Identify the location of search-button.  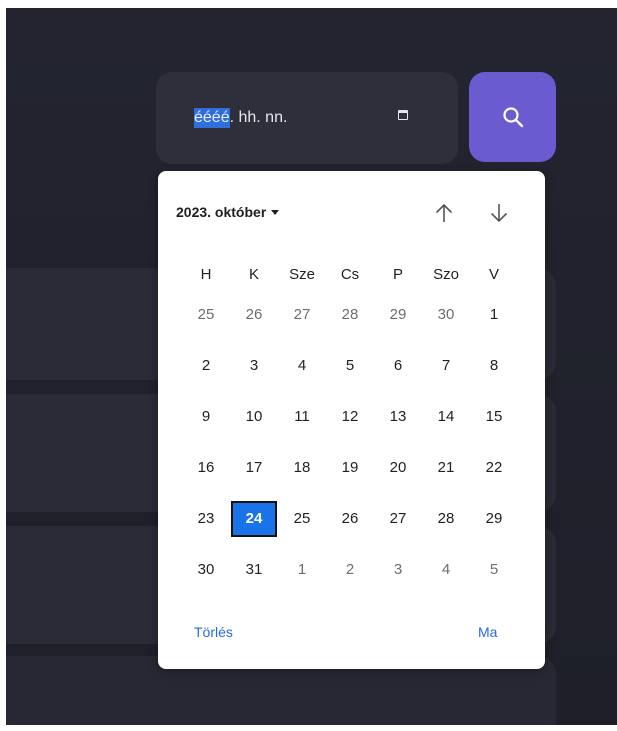
(512, 117).